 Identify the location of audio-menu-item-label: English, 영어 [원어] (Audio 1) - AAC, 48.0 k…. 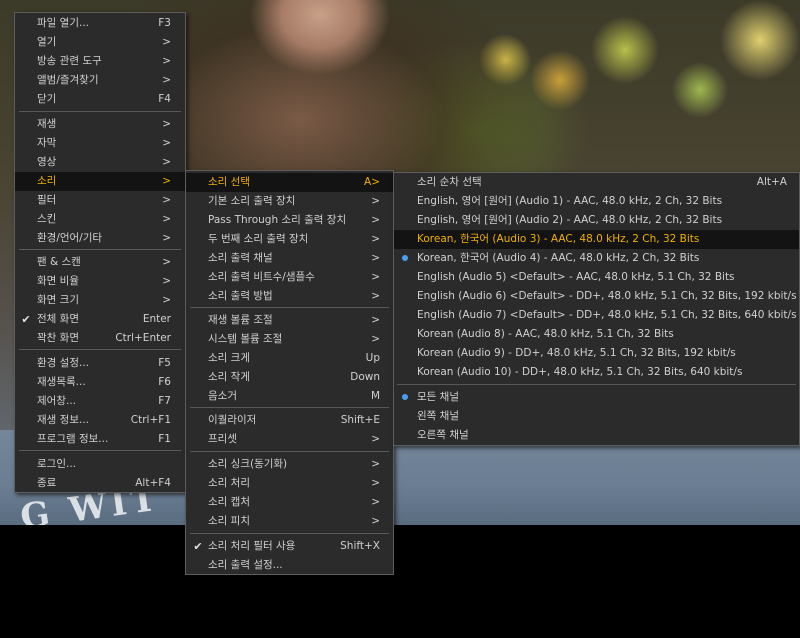
(570, 201).